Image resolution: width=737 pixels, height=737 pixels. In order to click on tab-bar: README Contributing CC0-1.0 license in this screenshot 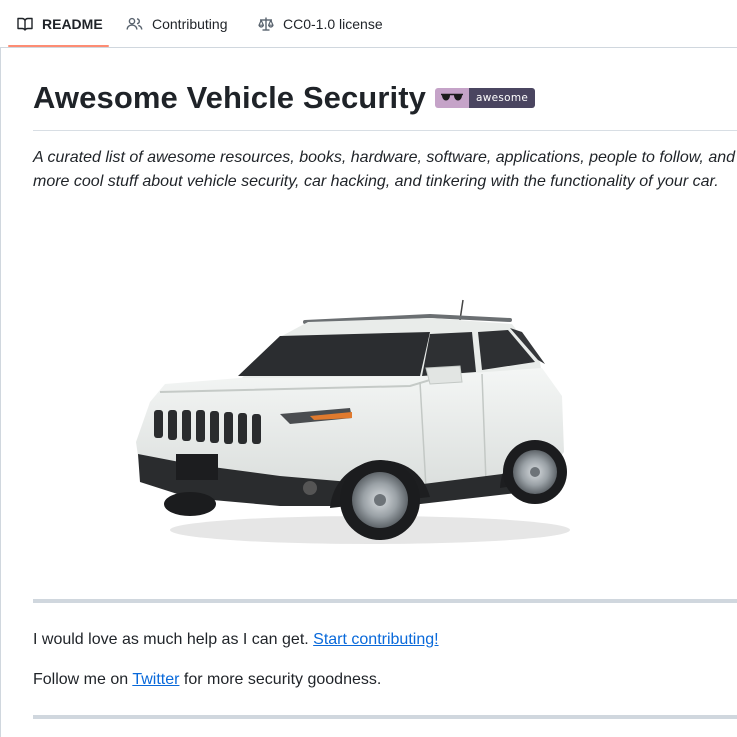, I will do `click(368, 24)`.